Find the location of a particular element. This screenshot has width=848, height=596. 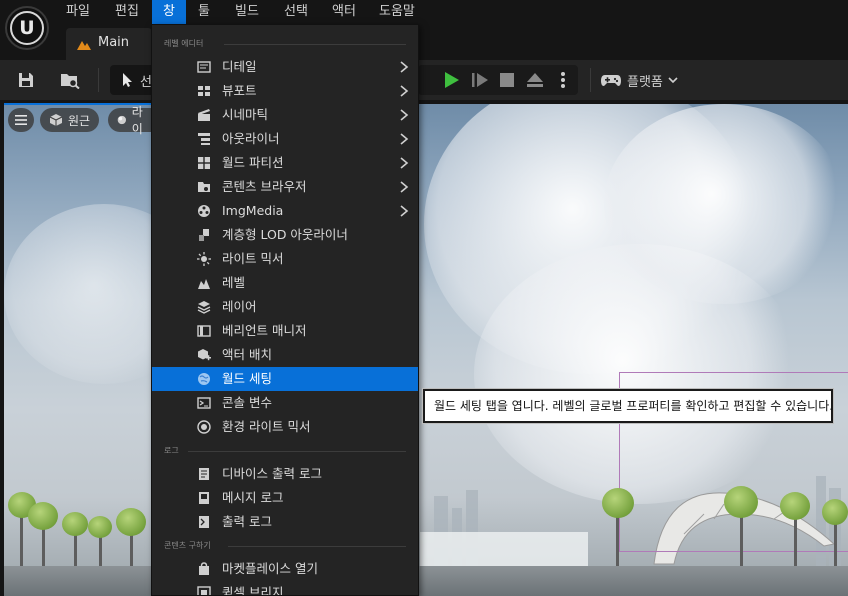

menu-item-world-partition: 월드 파티션 is located at coordinates (285, 163).